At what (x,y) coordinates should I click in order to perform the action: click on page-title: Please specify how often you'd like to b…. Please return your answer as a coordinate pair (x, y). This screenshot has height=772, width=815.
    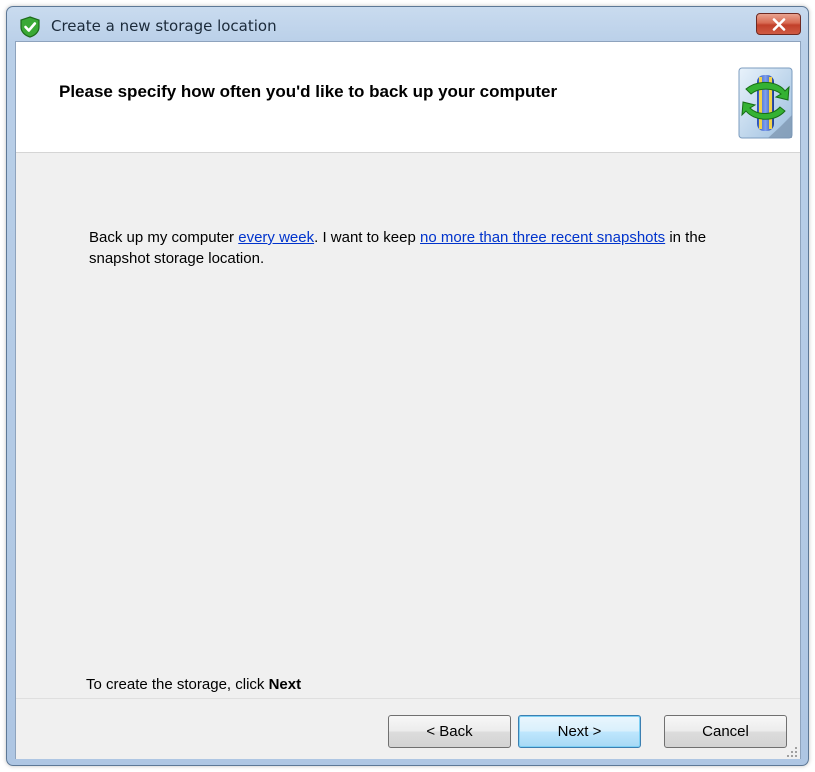
    Looking at the image, I should click on (308, 91).